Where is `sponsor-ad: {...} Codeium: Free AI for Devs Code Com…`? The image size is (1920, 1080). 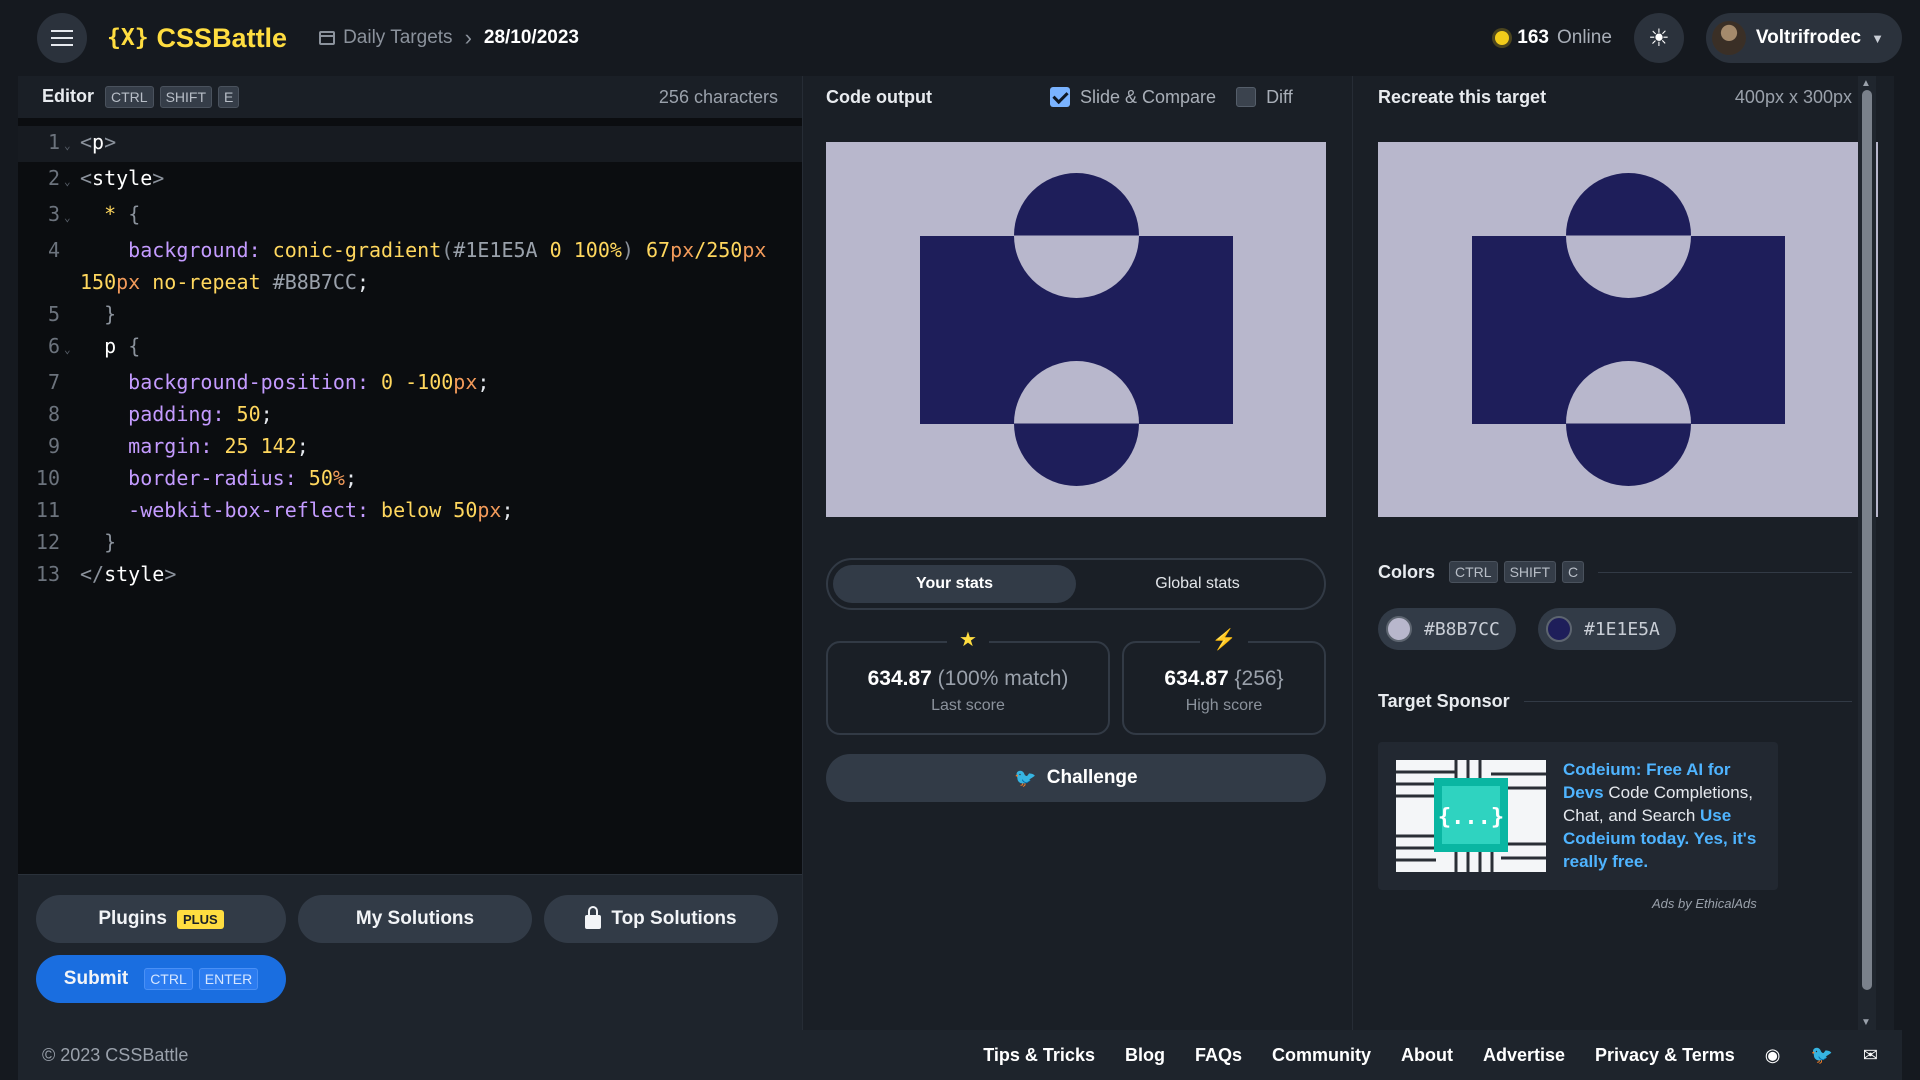
sponsor-ad: {...} Codeium: Free AI for Devs Code Com… is located at coordinates (1578, 816).